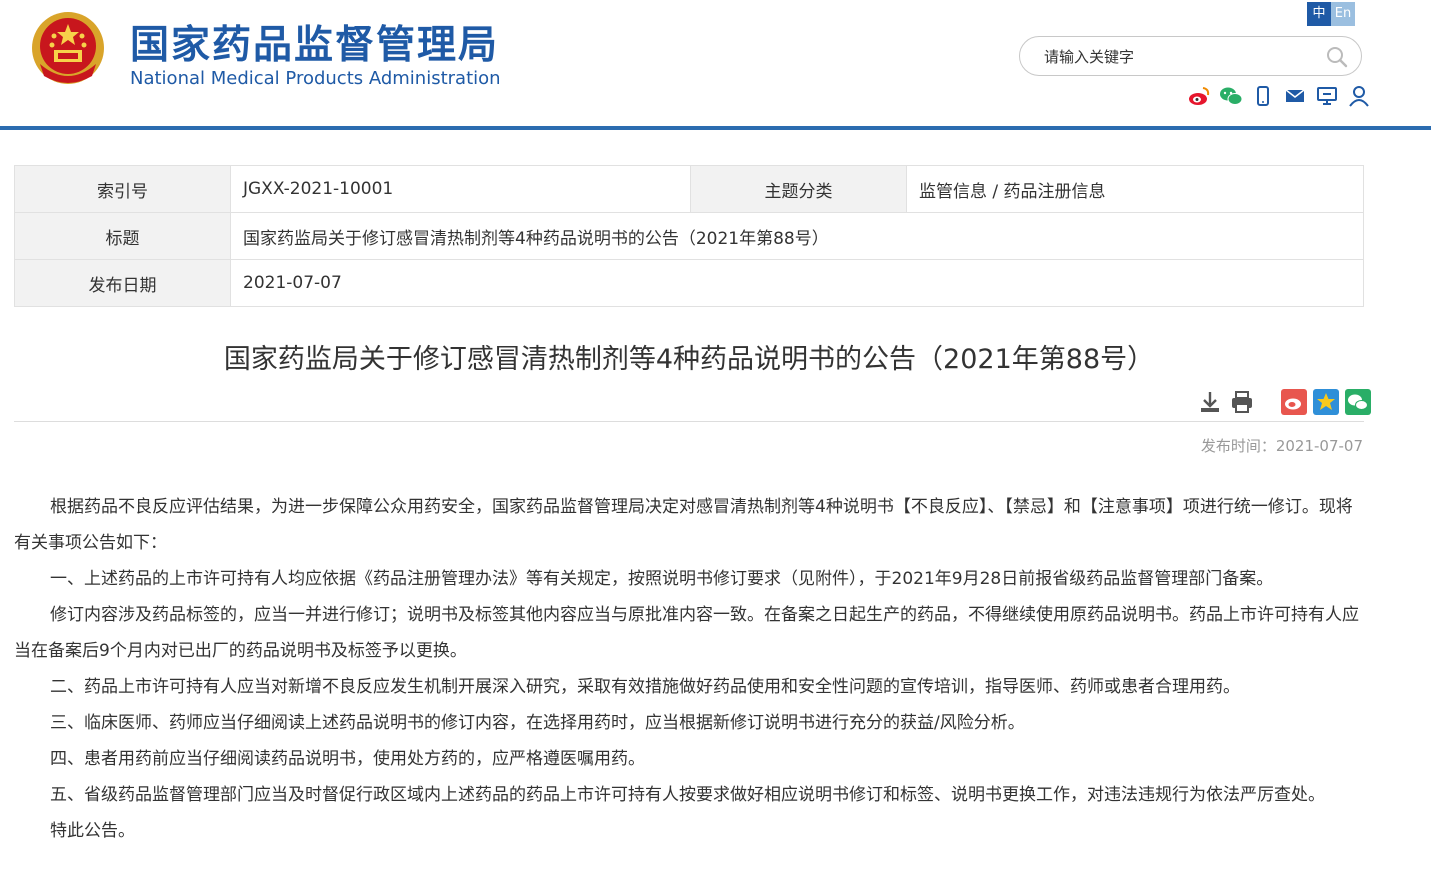 Image resolution: width=1431 pixels, height=892 pixels. I want to click on search-box, so click(1190, 56).